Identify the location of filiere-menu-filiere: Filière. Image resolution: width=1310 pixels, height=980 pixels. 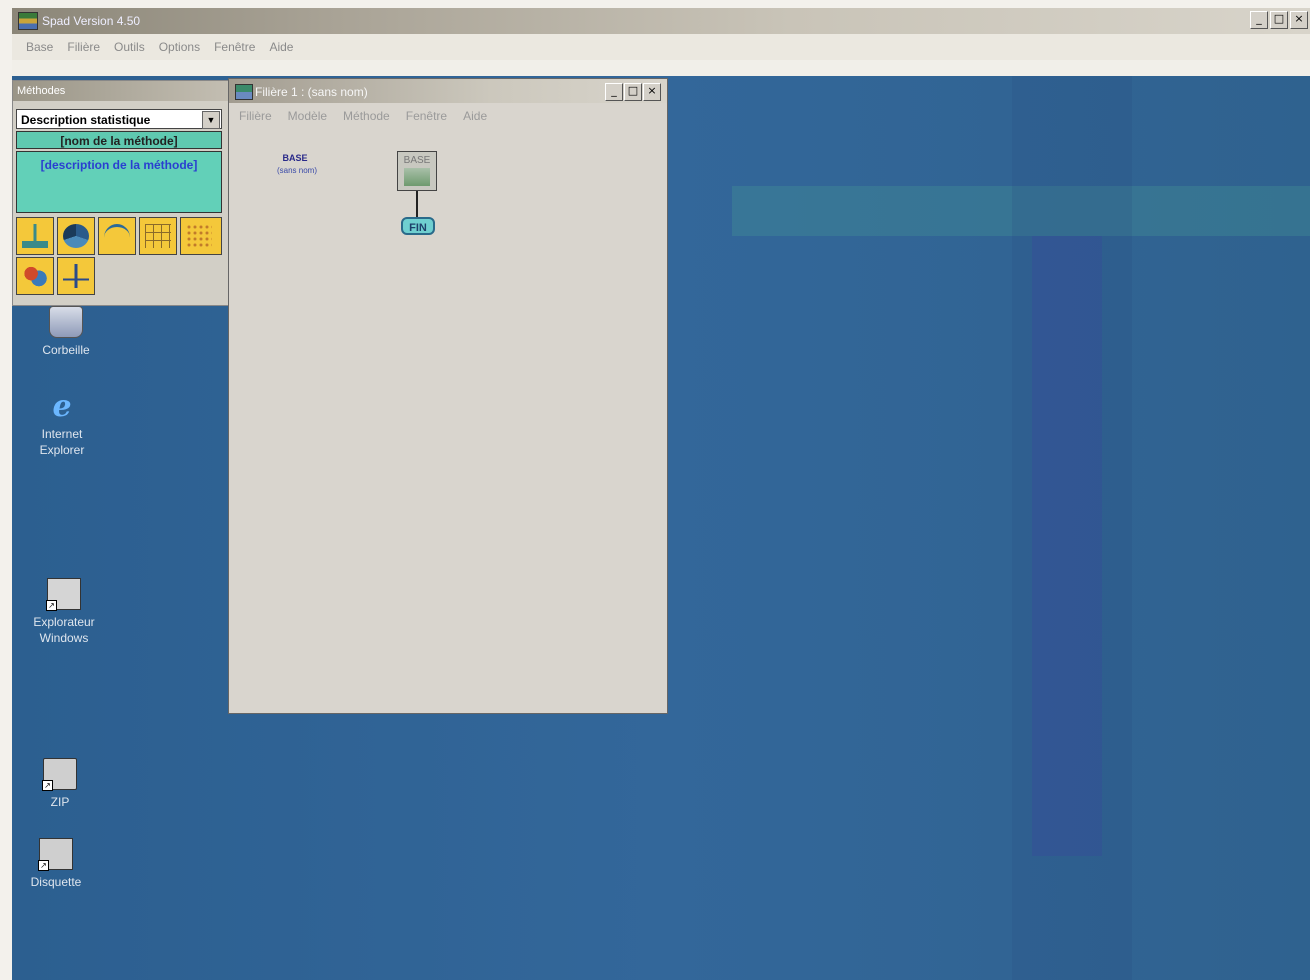
(255, 116).